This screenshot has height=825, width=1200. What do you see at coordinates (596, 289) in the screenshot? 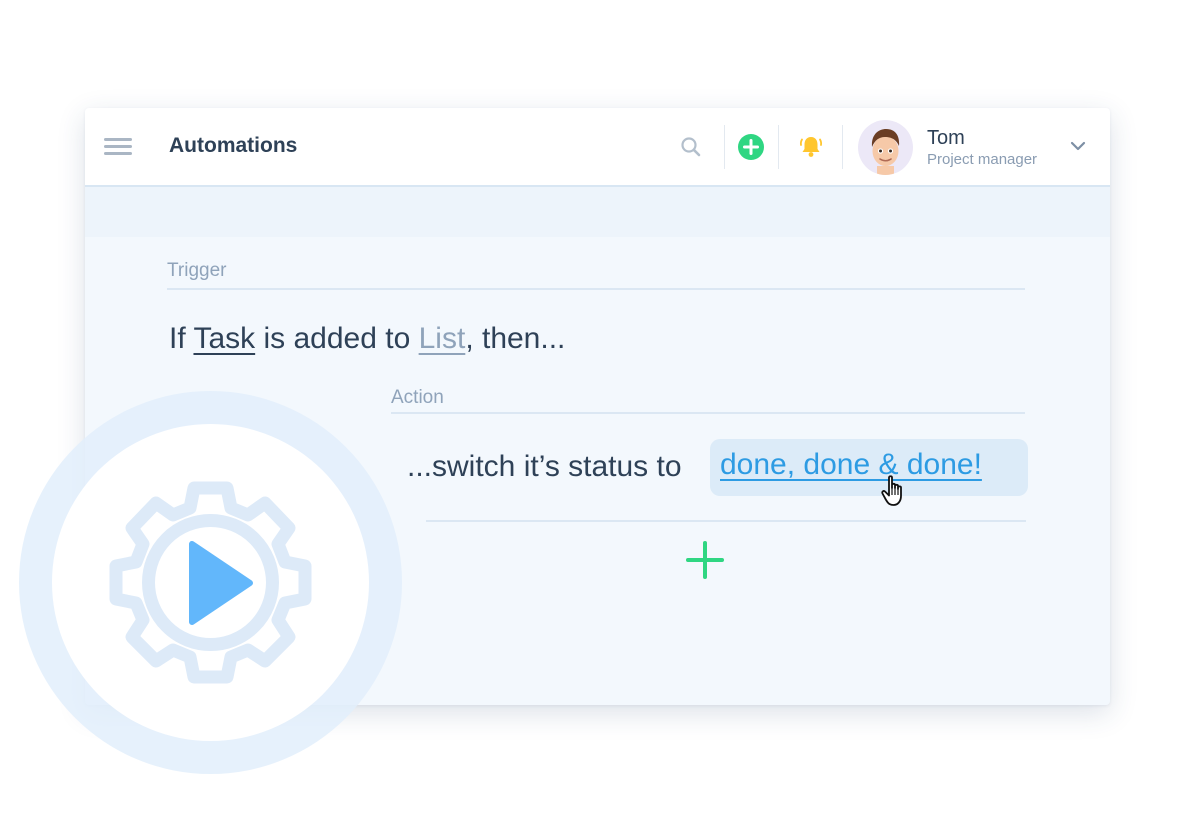
I see `trigger-divider` at bounding box center [596, 289].